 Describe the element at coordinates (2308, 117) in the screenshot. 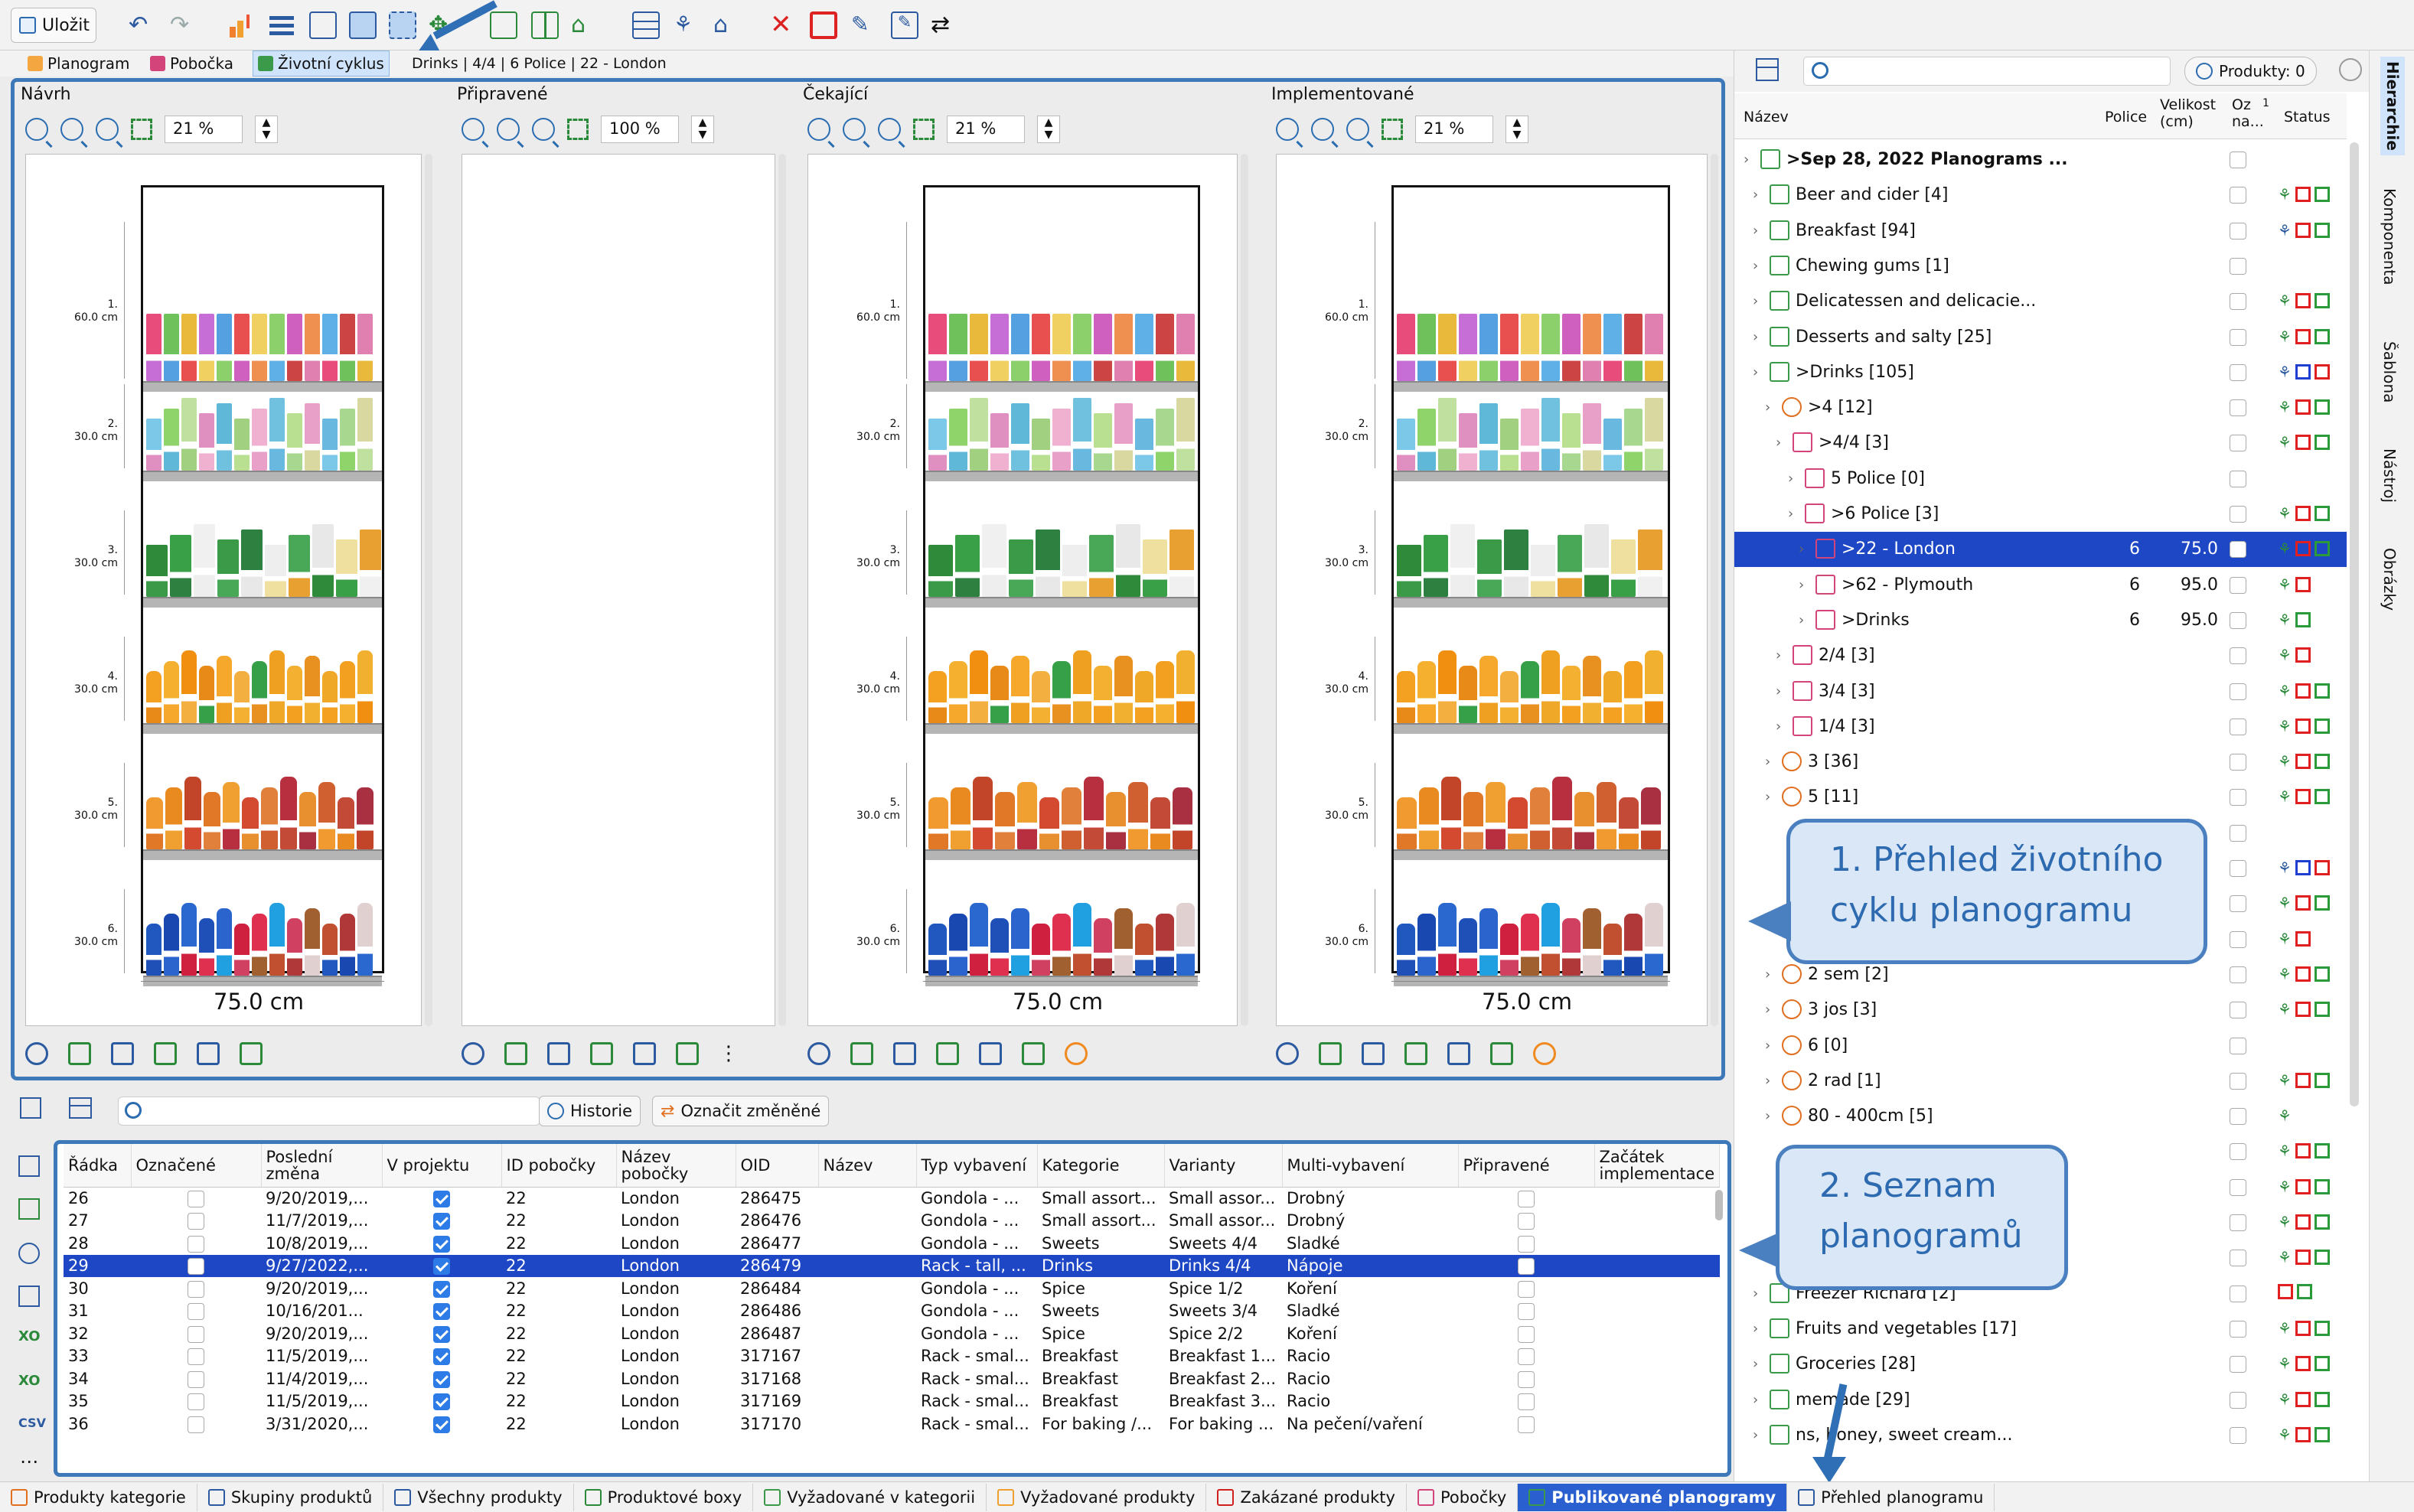

I see `col-status: Status` at that location.